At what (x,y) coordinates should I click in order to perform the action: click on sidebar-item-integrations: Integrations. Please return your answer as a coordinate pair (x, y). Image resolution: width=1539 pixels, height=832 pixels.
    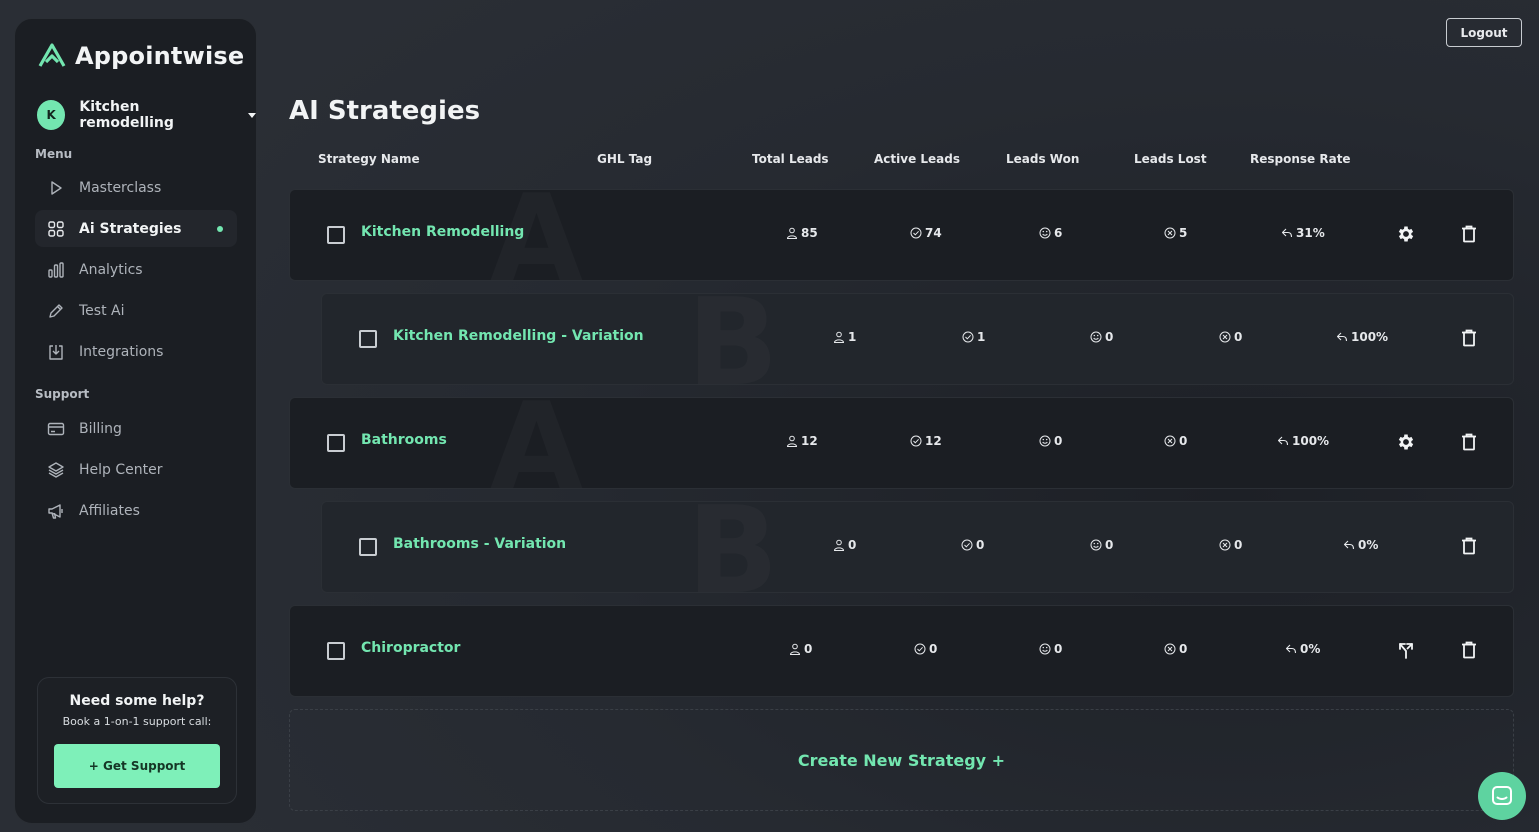
    Looking at the image, I should click on (136, 351).